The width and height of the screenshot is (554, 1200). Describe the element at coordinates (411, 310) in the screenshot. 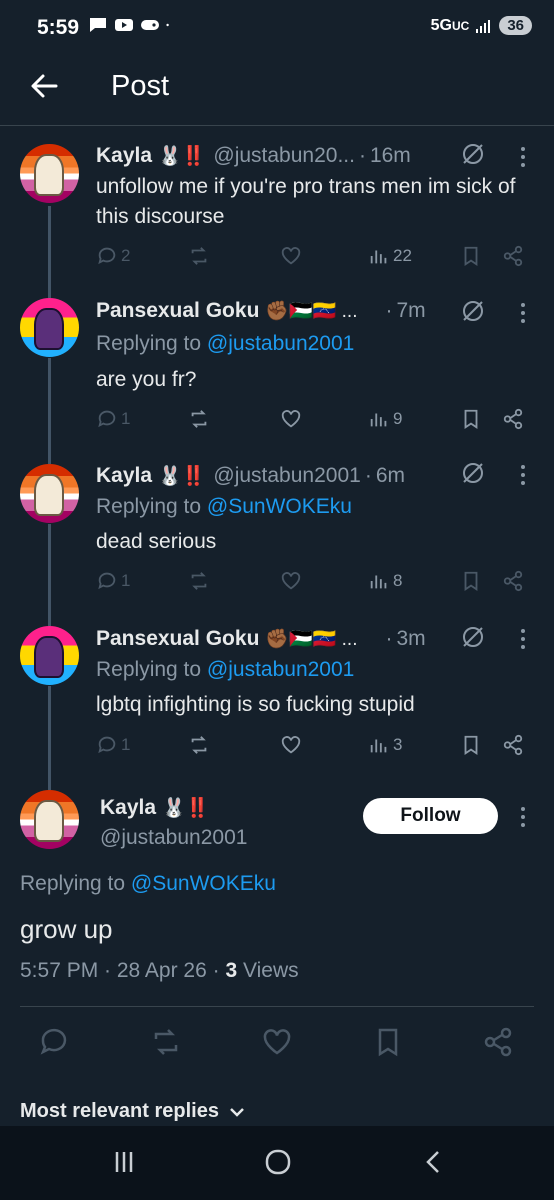

I see `tweet-age: 7m` at that location.